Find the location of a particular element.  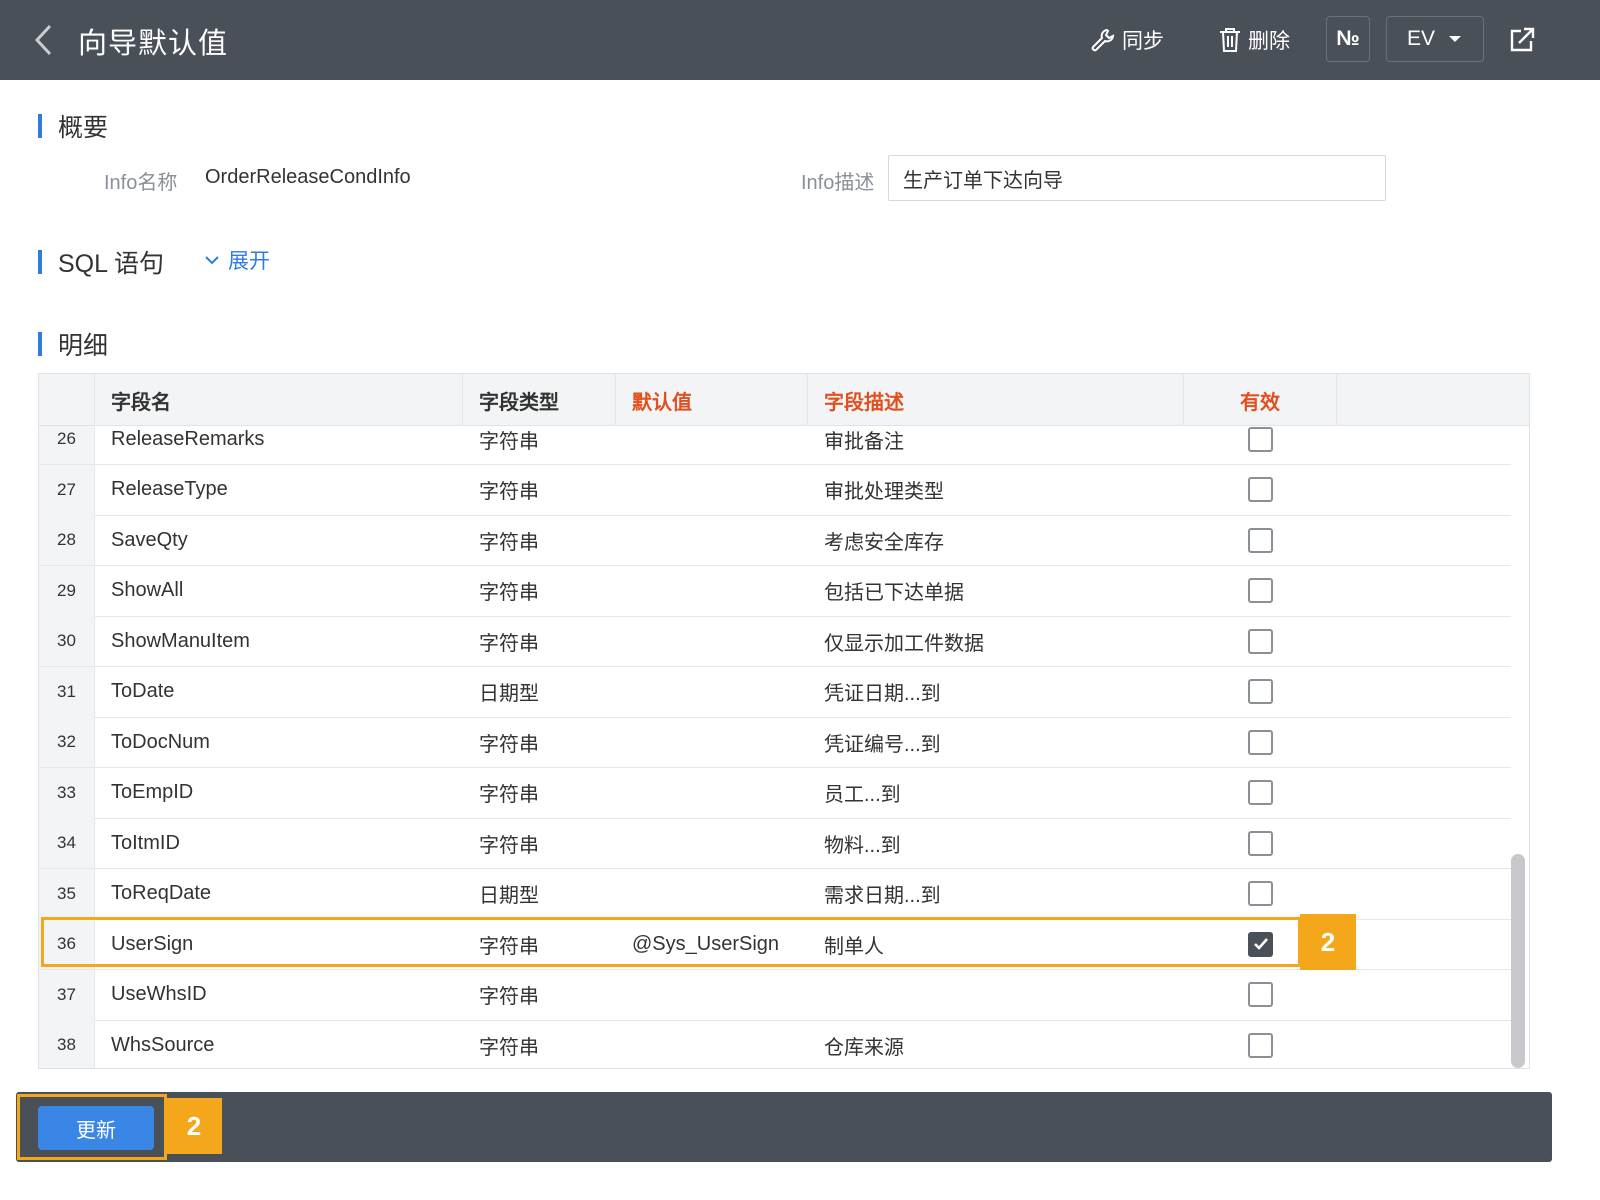

env-label: EV is located at coordinates (1420, 38).